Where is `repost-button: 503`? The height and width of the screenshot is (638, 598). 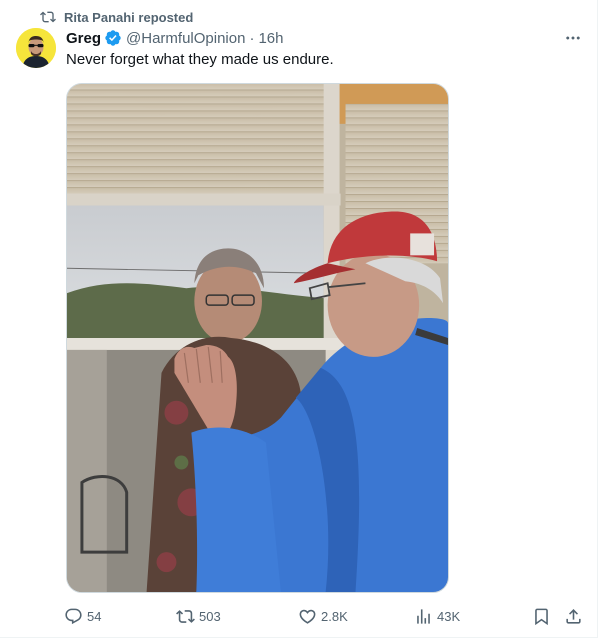
repost-button: 503 is located at coordinates (198, 616).